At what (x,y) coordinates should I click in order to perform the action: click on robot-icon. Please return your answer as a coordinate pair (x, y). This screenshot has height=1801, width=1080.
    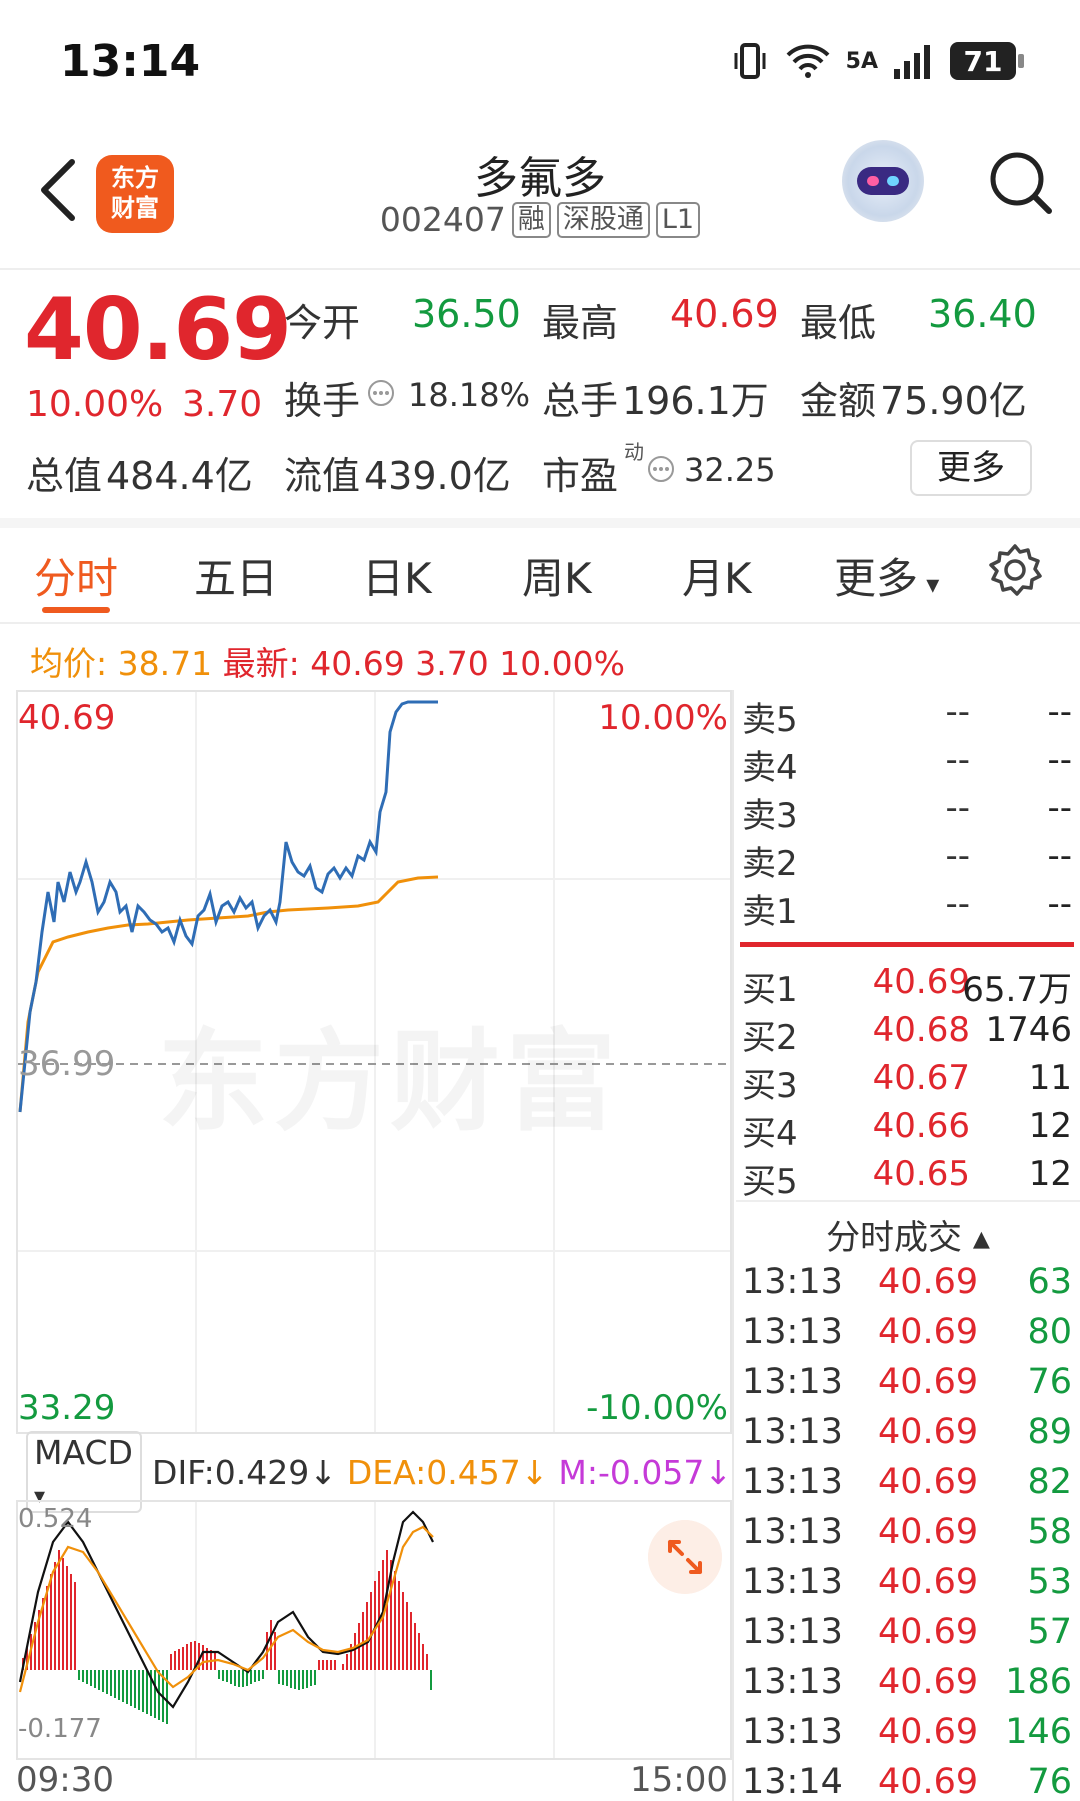
    Looking at the image, I should click on (883, 181).